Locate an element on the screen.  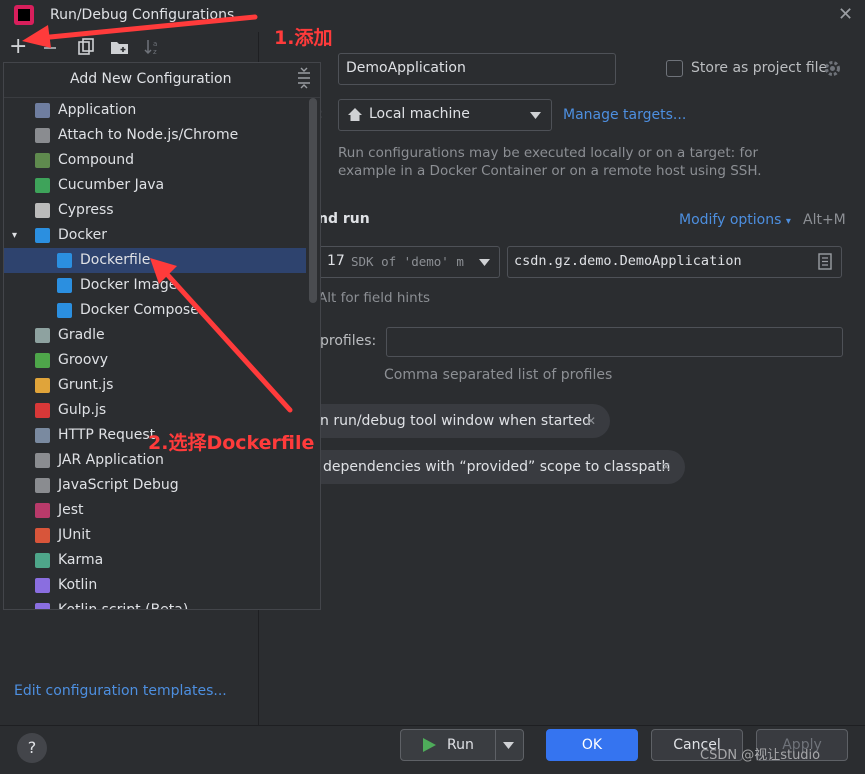
modify-options-link: Modify options ▾ is located at coordinates (735, 220).